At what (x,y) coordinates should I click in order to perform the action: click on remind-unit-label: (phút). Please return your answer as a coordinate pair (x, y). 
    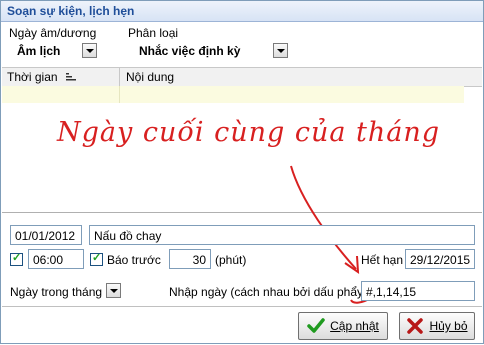
    Looking at the image, I should click on (231, 260).